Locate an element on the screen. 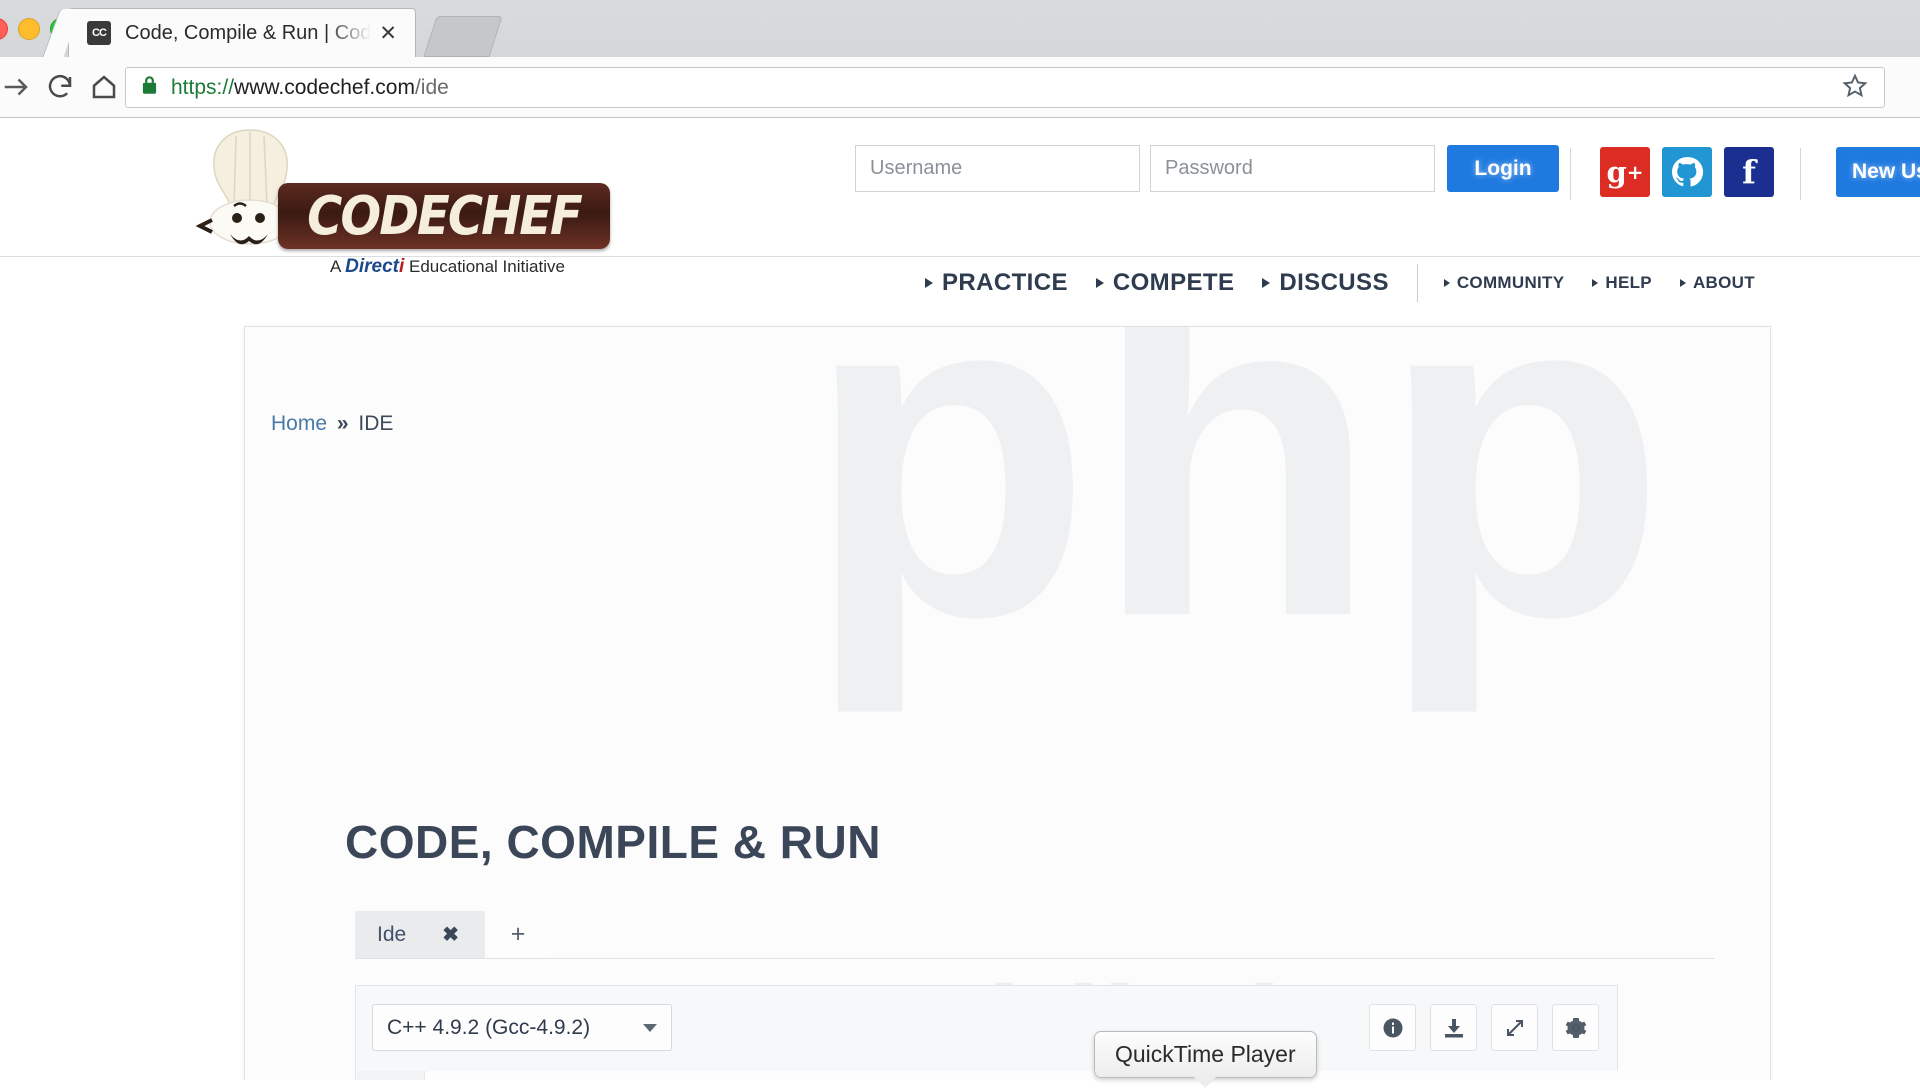 The width and height of the screenshot is (1920, 1088). header-divider-left is located at coordinates (1570, 174).